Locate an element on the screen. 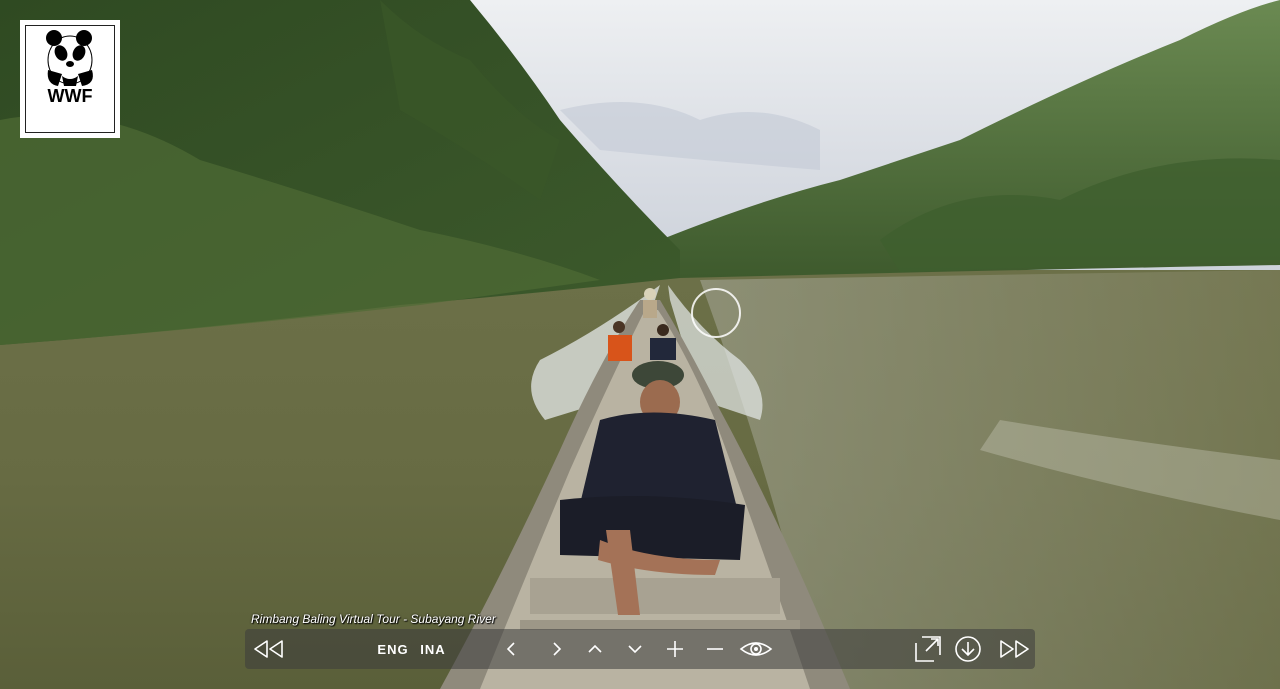 The height and width of the screenshot is (689, 1280). pan-left-button is located at coordinates (511, 649).